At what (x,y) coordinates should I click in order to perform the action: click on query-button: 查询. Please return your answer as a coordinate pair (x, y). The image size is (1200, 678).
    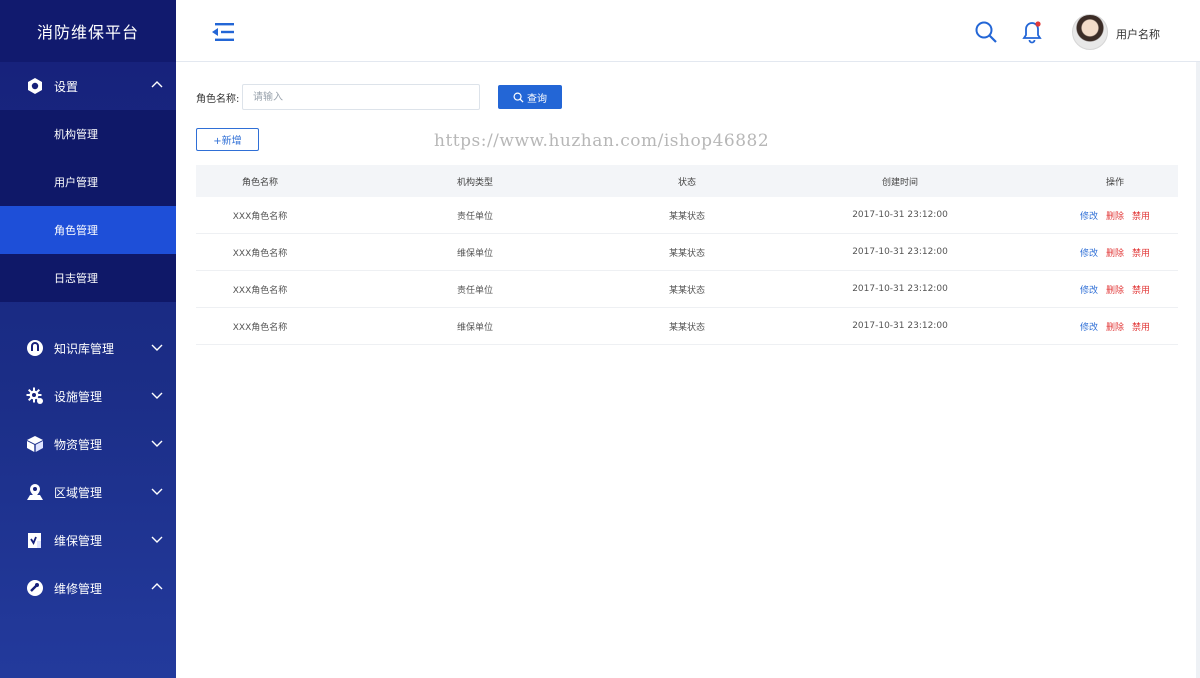
    Looking at the image, I should click on (530, 97).